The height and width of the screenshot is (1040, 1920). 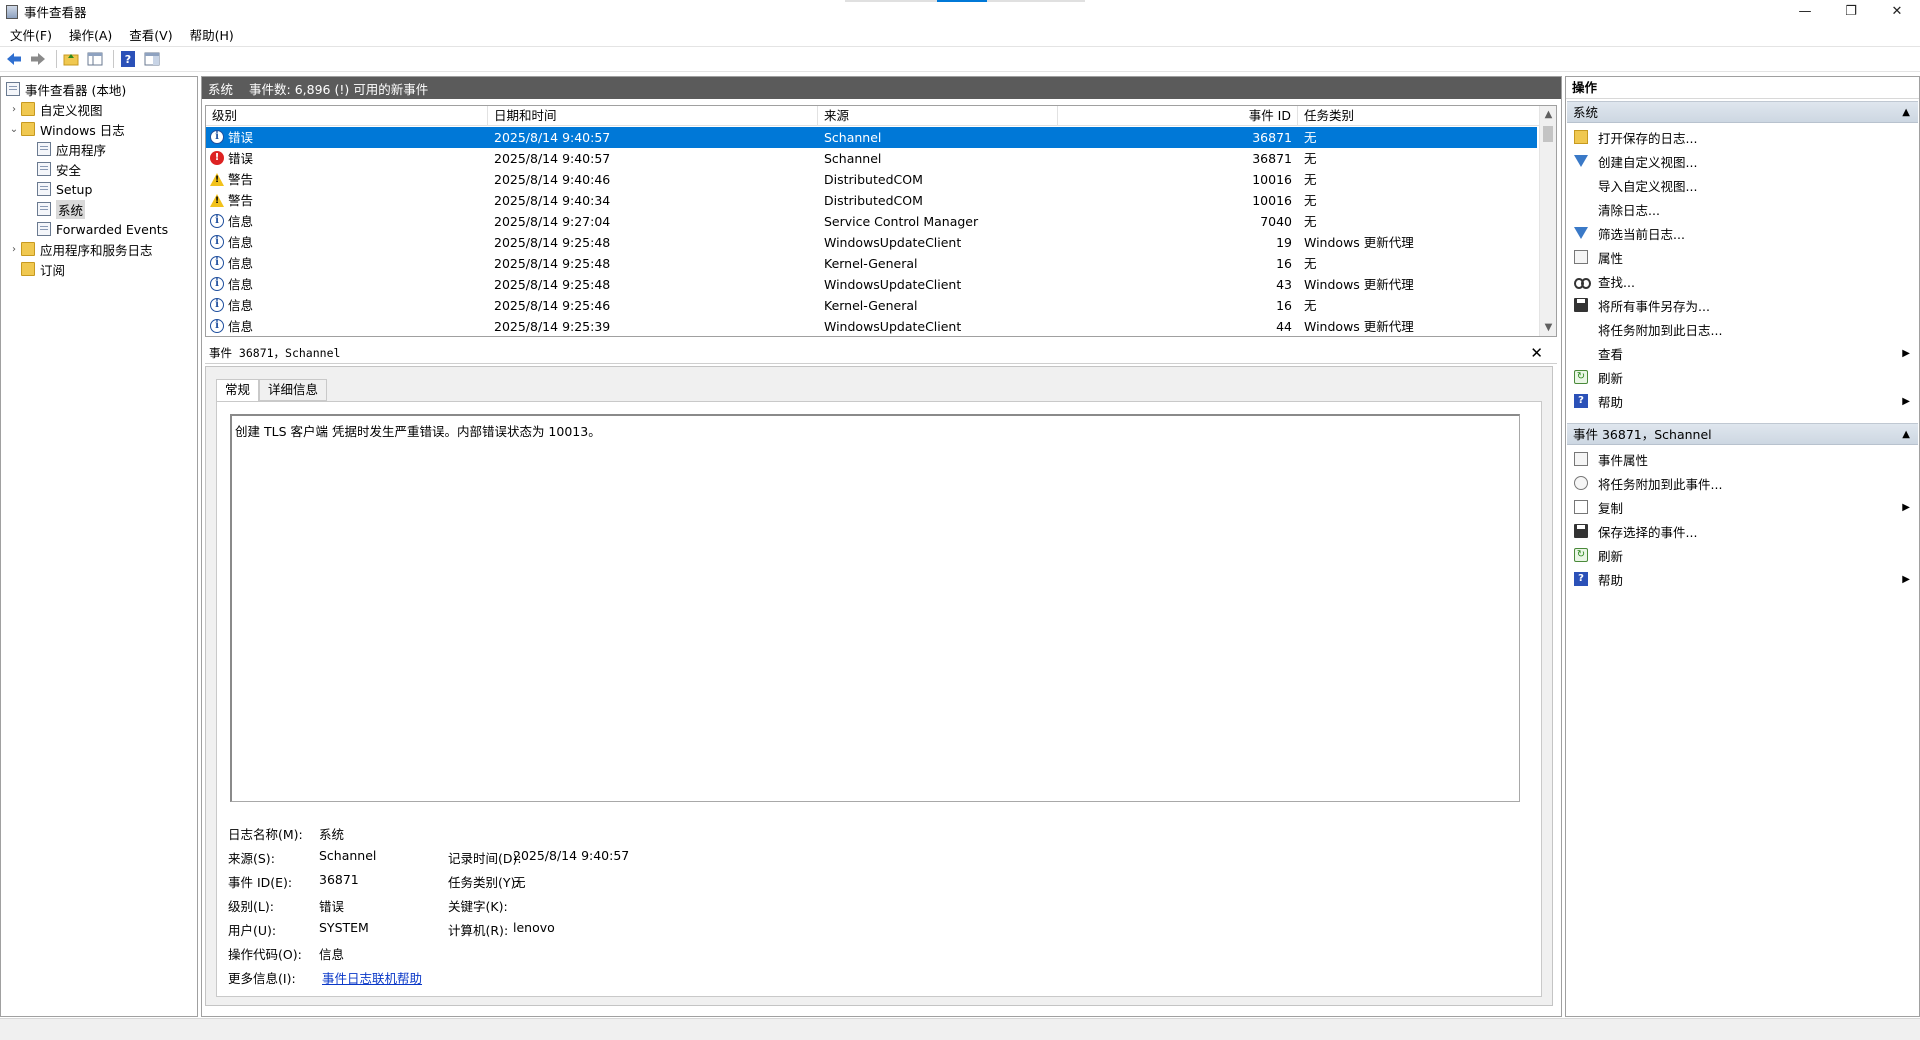 What do you see at coordinates (65, 89) in the screenshot?
I see `tree-item-root: 事件查看器 (本地)` at bounding box center [65, 89].